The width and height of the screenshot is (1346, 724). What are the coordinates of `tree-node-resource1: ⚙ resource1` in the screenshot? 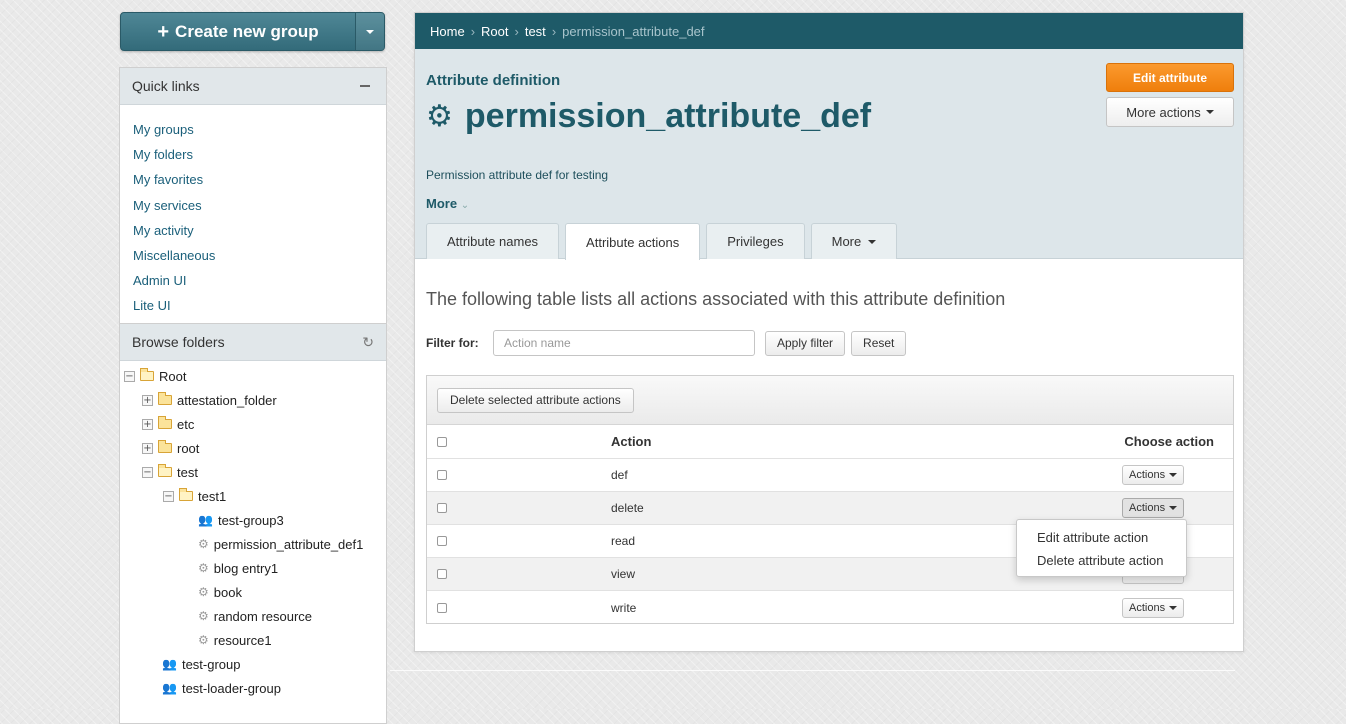 It's located at (235, 640).